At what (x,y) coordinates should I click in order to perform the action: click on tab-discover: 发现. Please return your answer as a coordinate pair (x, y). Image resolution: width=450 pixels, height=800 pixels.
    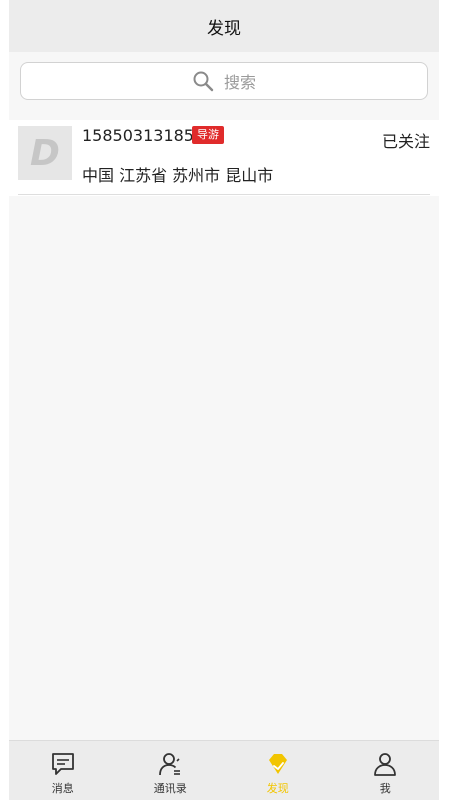
    Looking at the image, I should click on (278, 770).